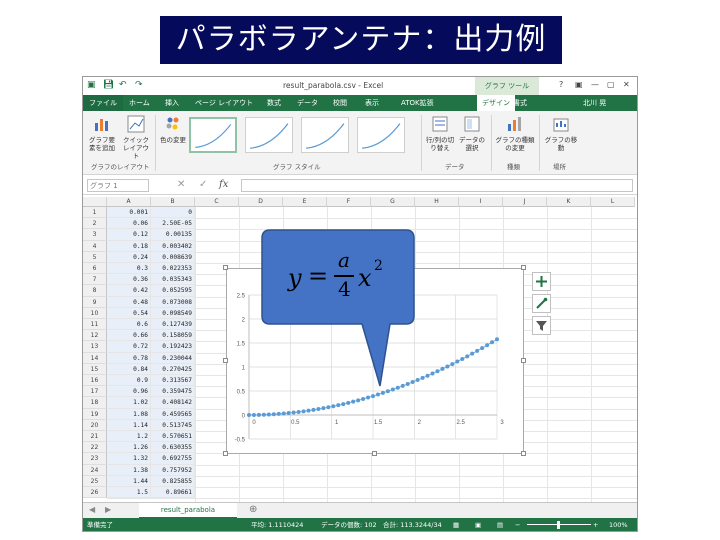  Describe the element at coordinates (173, 202) in the screenshot. I see `column-header: B` at that location.